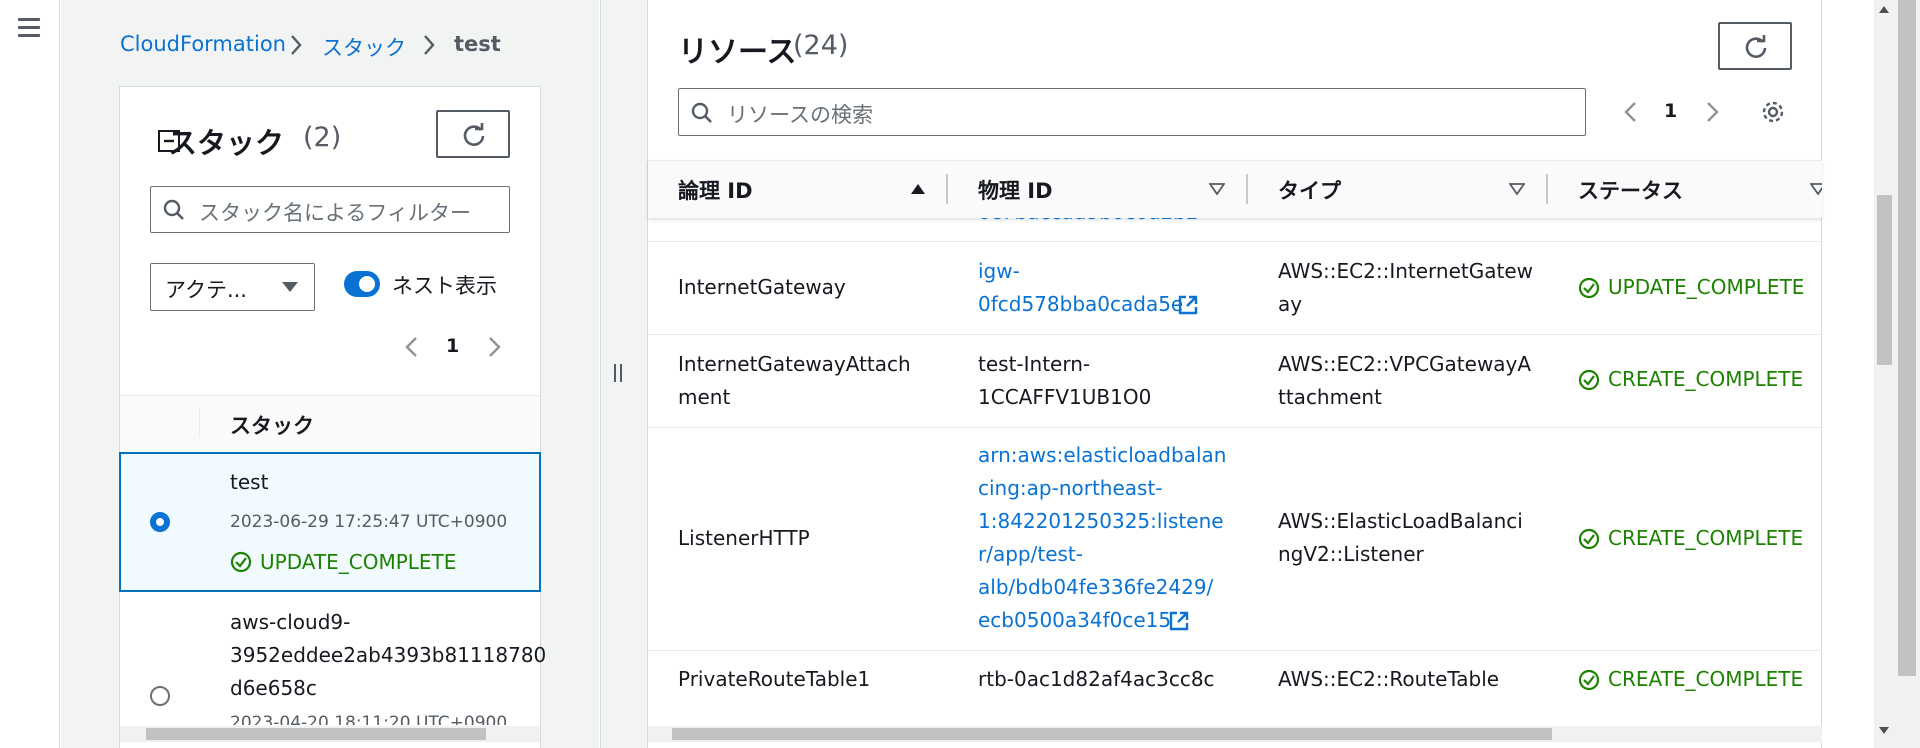 This screenshot has height=748, width=1920. I want to click on stack-row-name-line: 3952eddee2ab4393b81118780, so click(388, 655).